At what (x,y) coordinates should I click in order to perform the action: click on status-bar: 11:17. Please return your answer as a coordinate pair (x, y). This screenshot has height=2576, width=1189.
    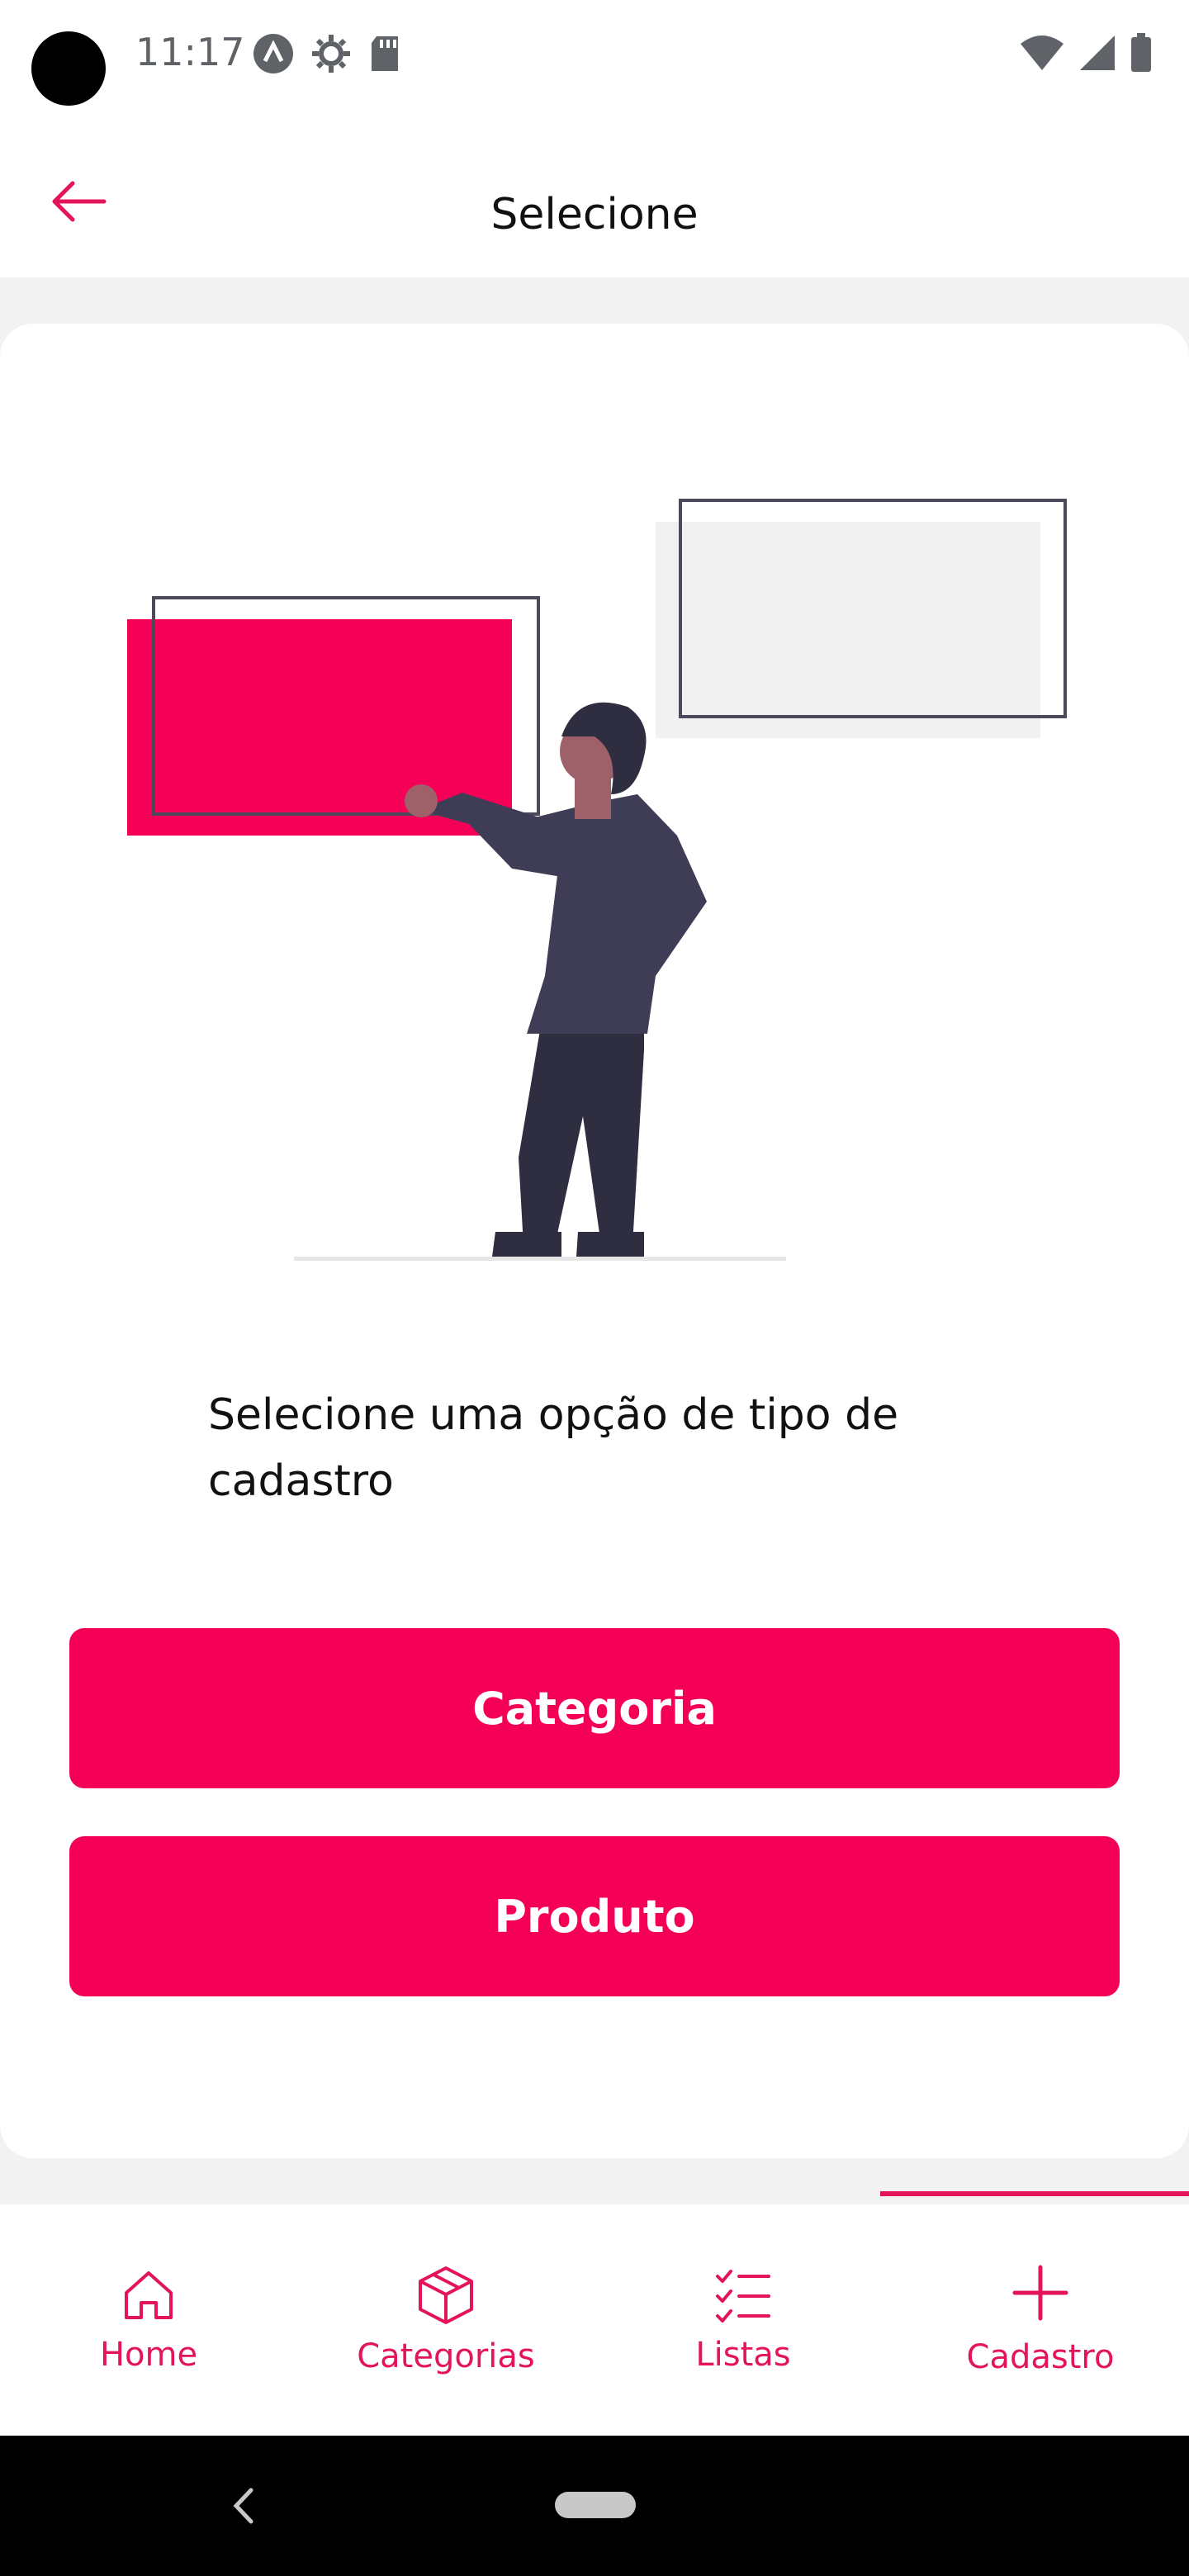
    Looking at the image, I should click on (594, 62).